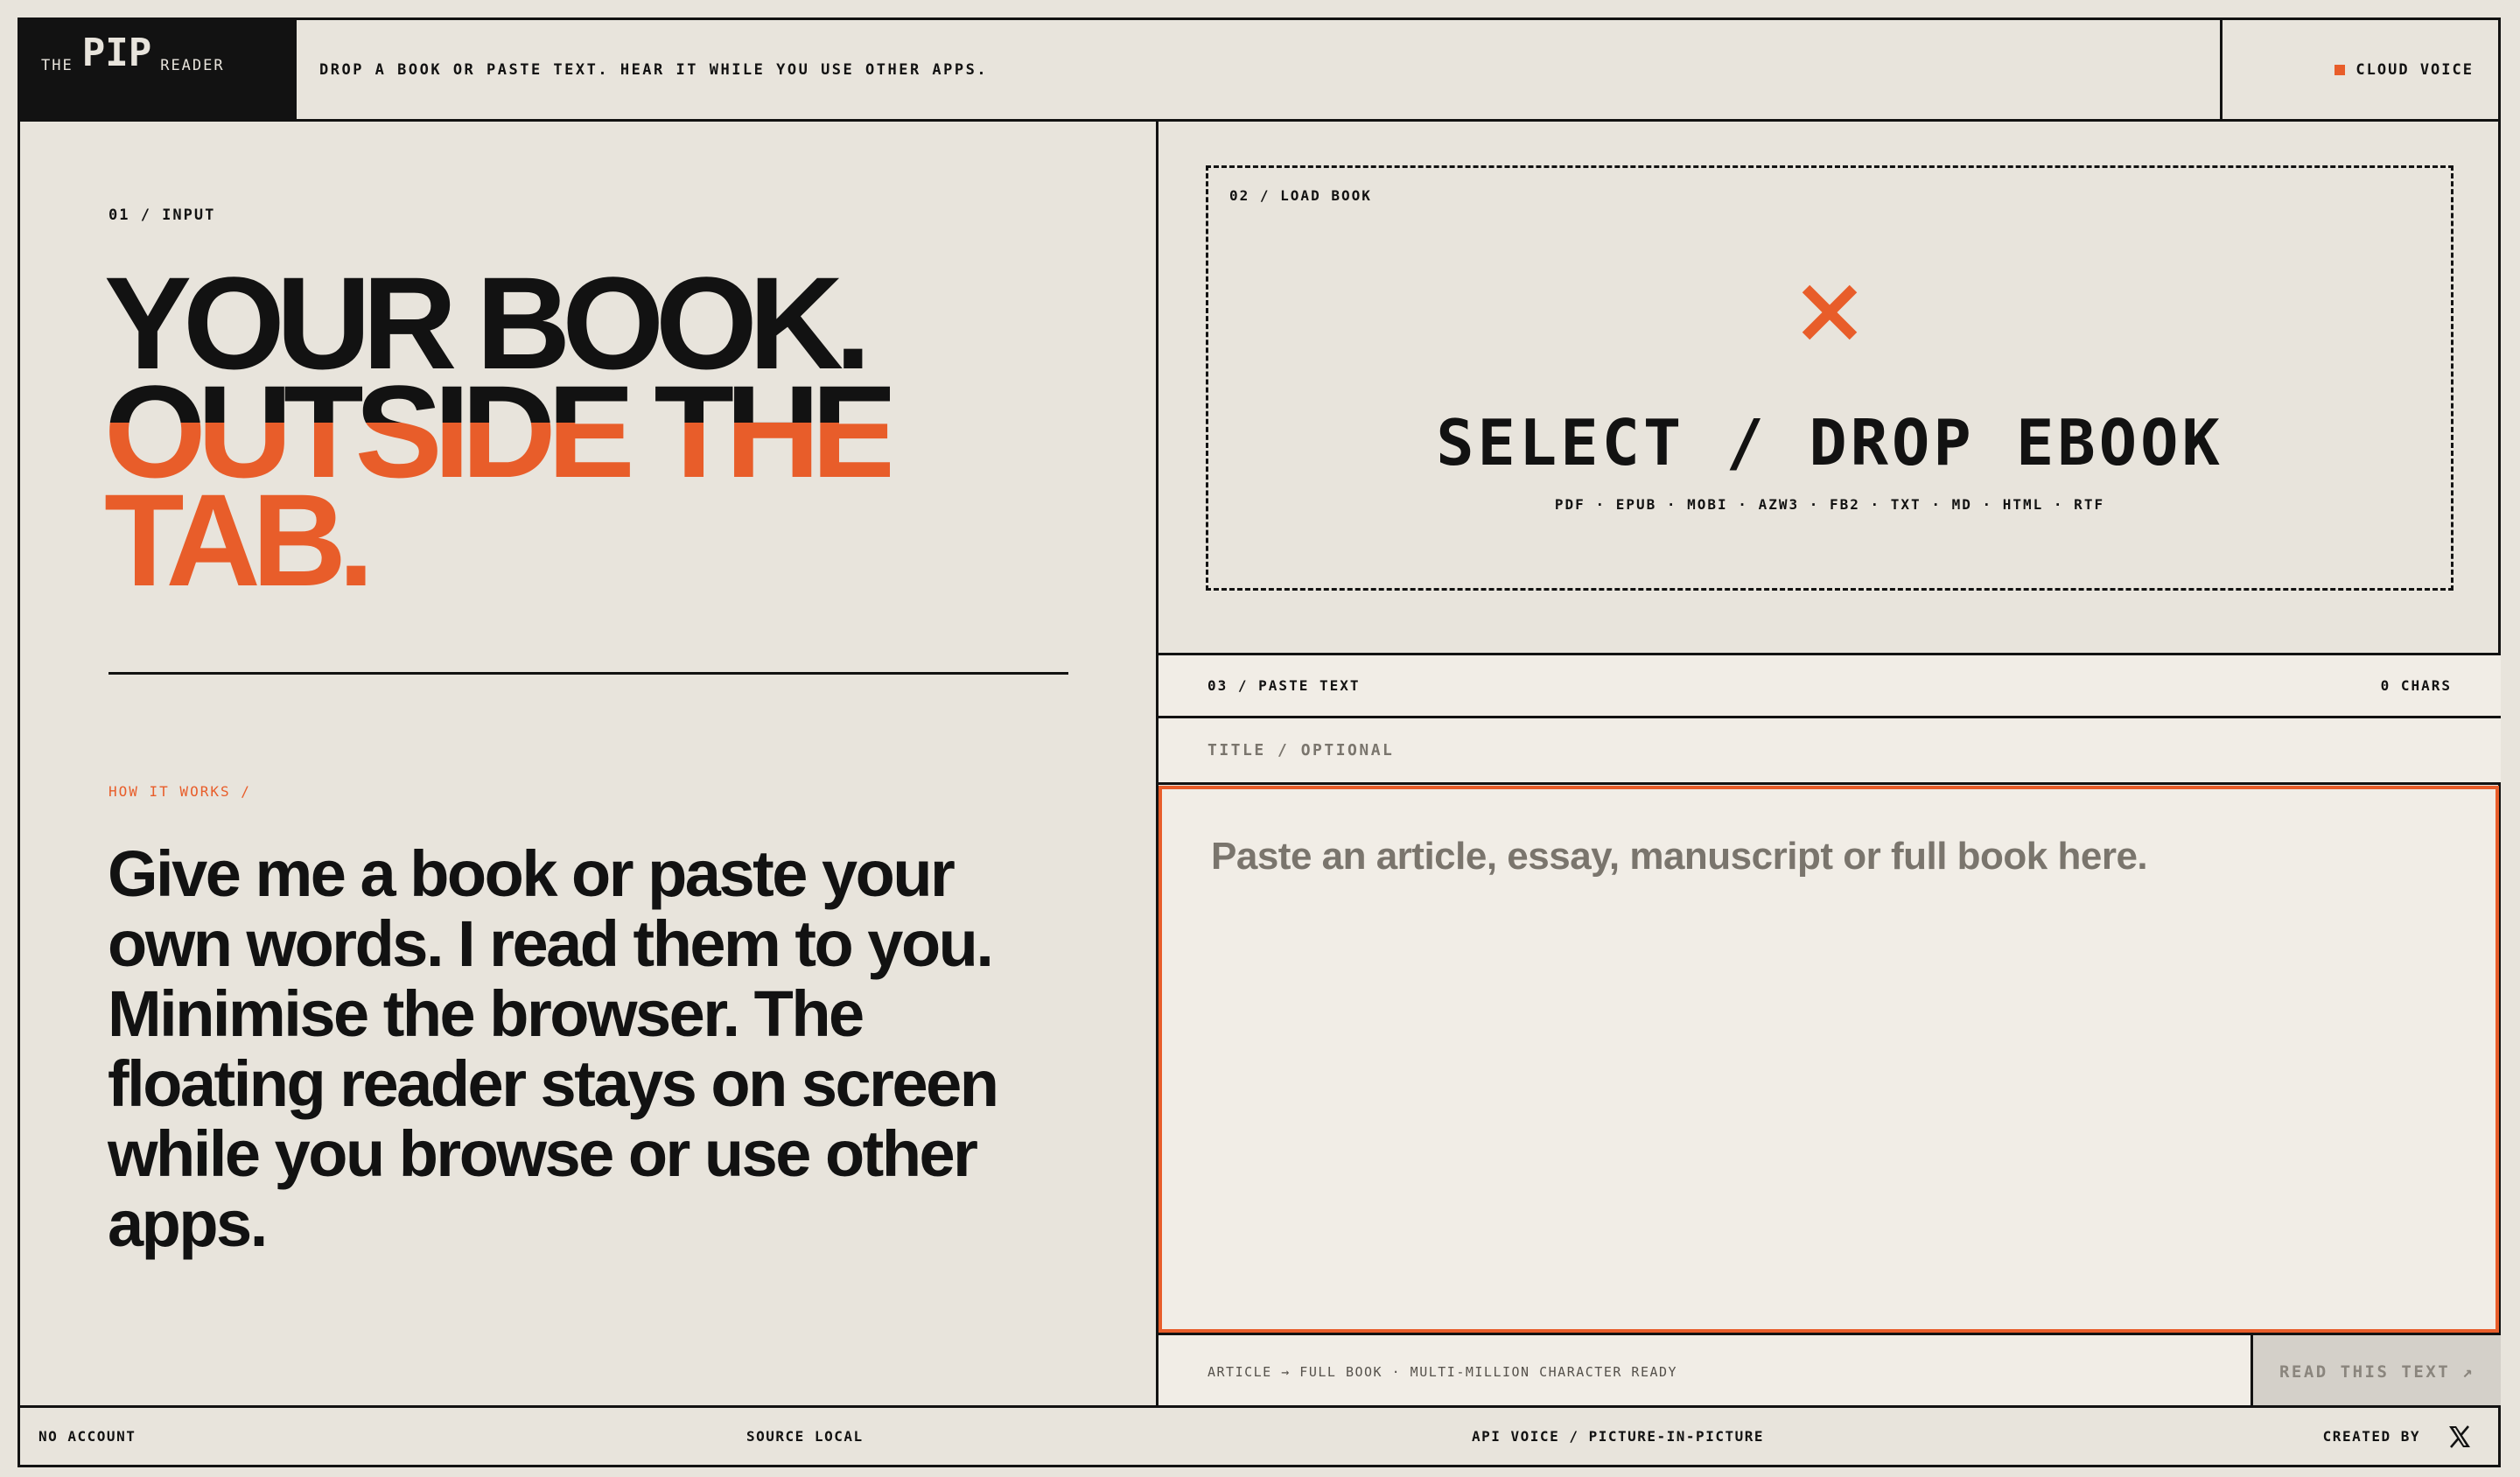  Describe the element at coordinates (588, 673) in the screenshot. I see `divider` at that location.